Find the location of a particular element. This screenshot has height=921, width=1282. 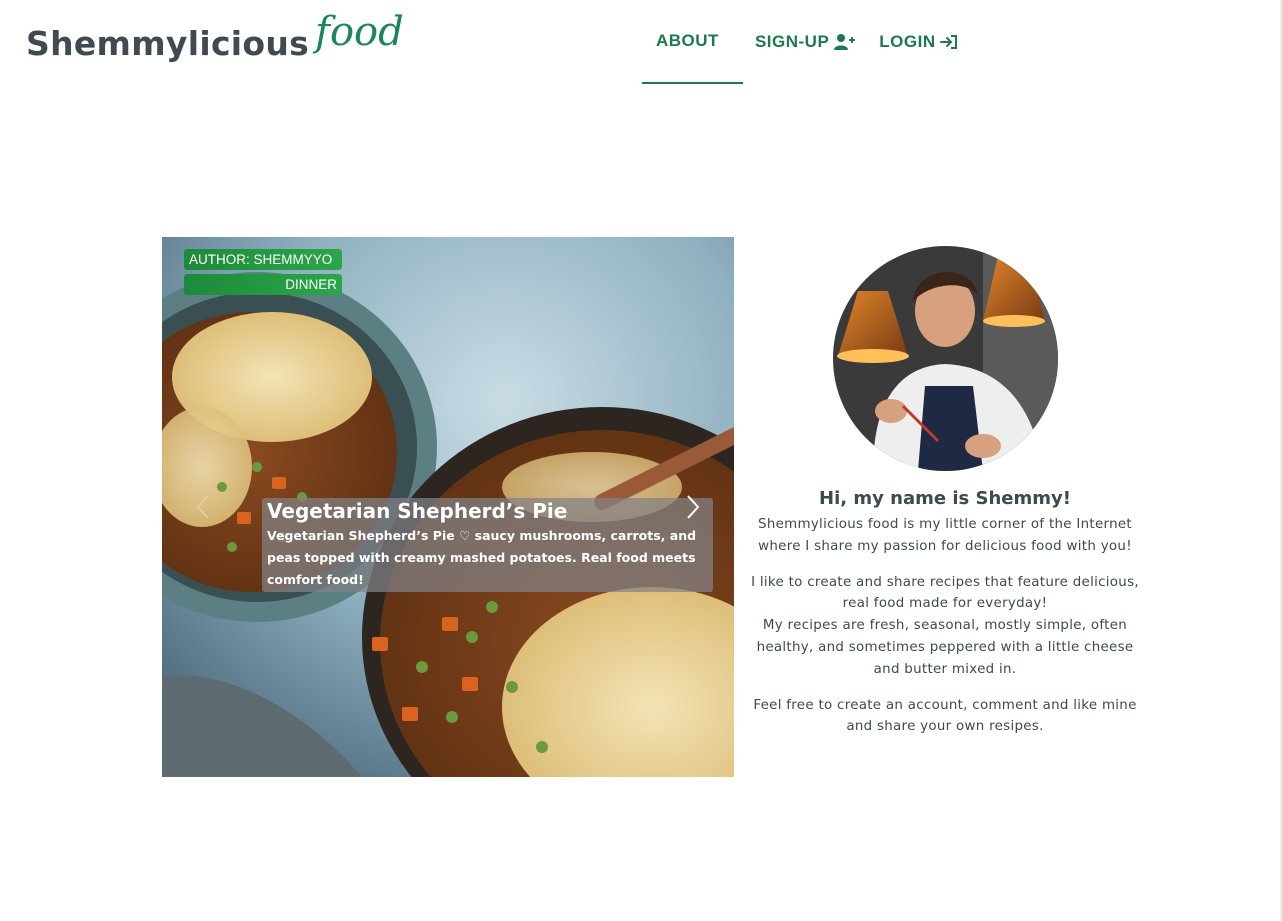

nav-about-label: ABOUT is located at coordinates (687, 40).